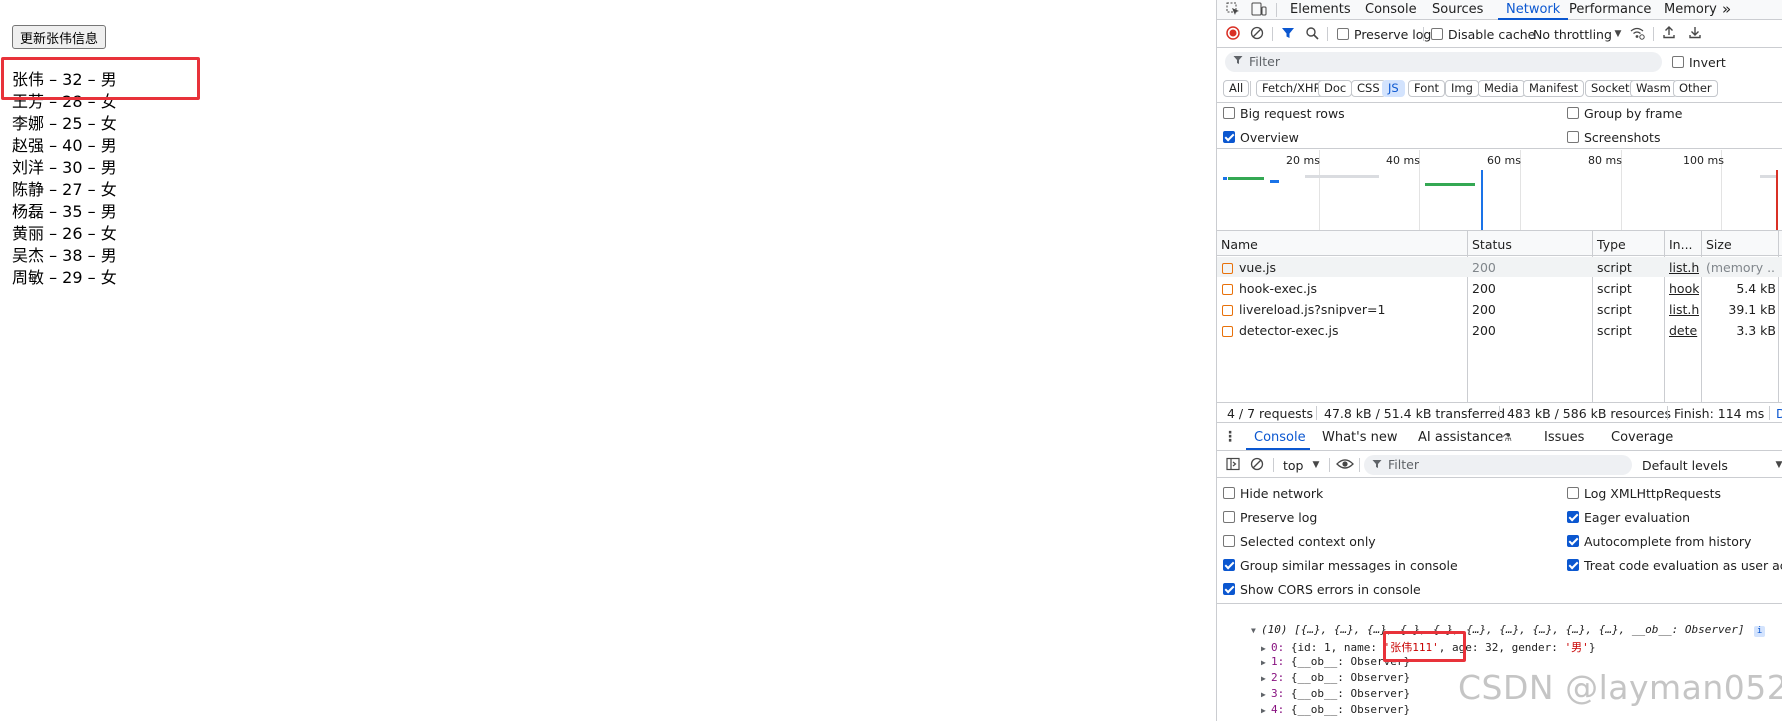 This screenshot has width=1782, height=721. I want to click on screenshots-checkbox, so click(1573, 137).